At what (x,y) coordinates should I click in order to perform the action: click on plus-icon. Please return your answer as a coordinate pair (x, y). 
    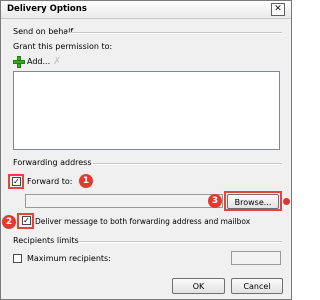
    Looking at the image, I should click on (19, 62).